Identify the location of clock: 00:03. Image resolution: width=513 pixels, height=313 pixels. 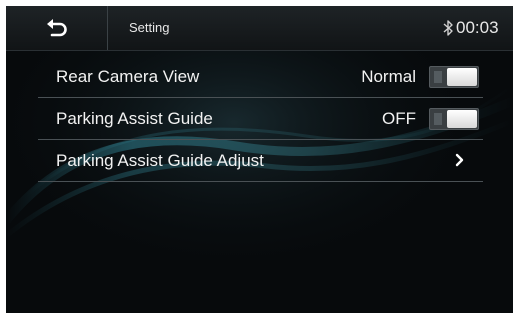
(477, 27).